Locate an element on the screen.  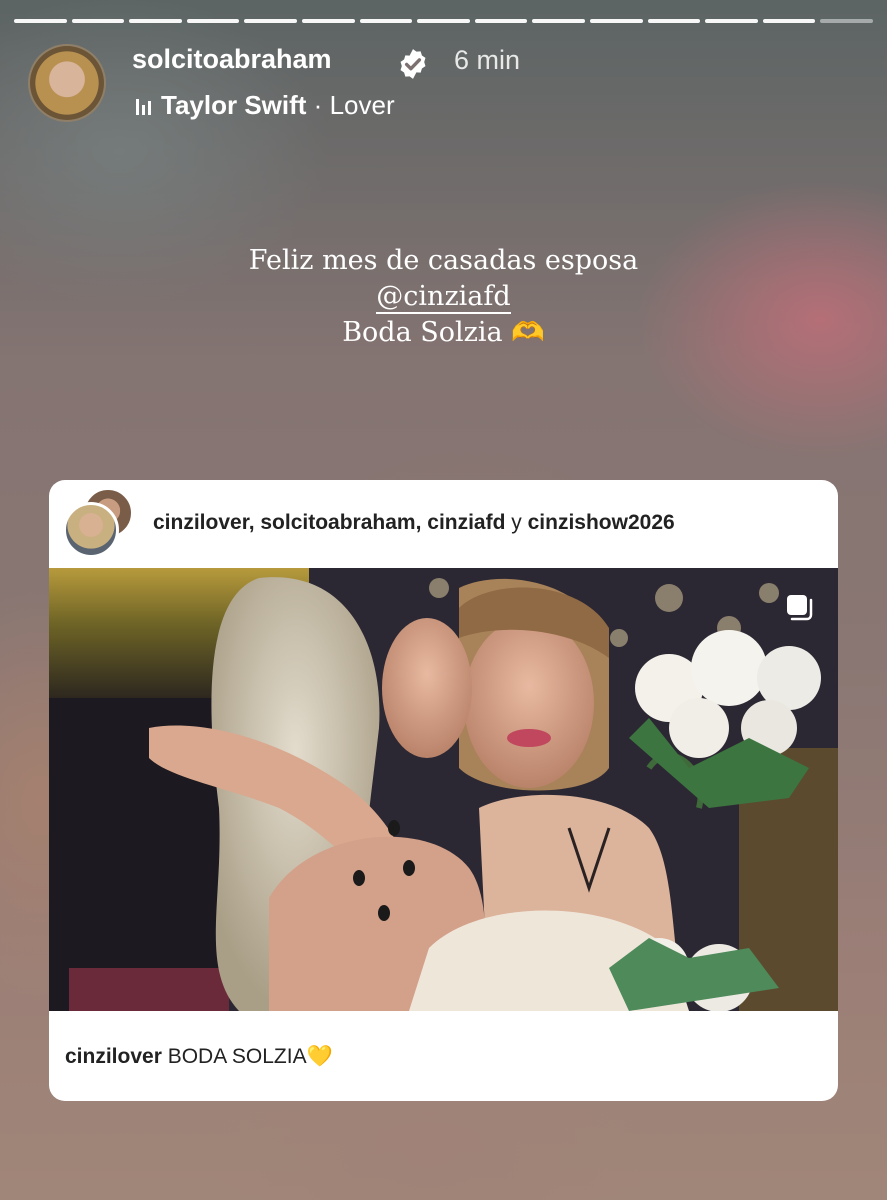
caption-text: BODA SOLZIA💛 is located at coordinates (250, 1056).